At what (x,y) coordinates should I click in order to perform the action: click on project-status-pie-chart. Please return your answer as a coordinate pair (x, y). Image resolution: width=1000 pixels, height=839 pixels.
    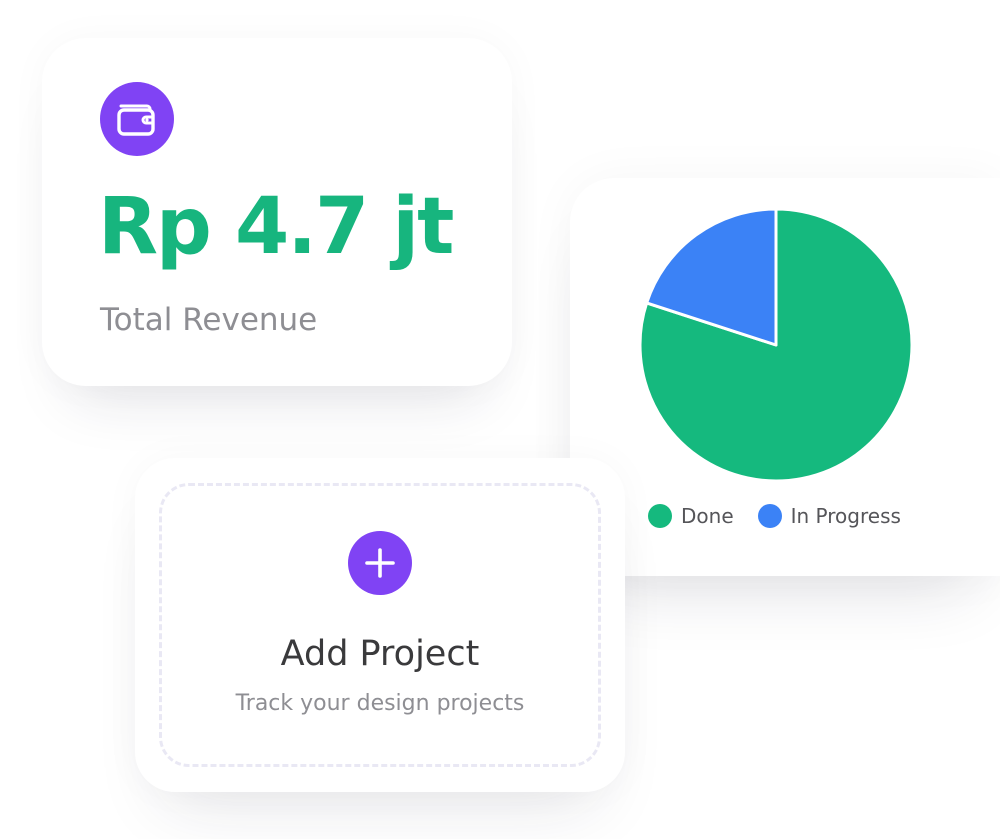
    Looking at the image, I should click on (776, 345).